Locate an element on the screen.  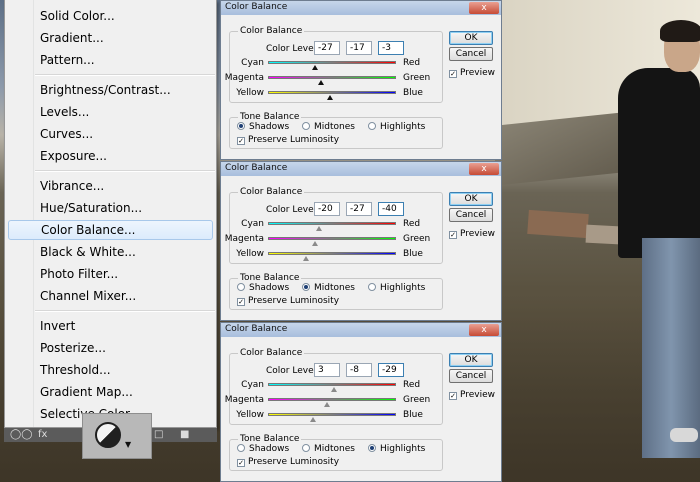
color-level-input-1: -20 is located at coordinates (327, 209).